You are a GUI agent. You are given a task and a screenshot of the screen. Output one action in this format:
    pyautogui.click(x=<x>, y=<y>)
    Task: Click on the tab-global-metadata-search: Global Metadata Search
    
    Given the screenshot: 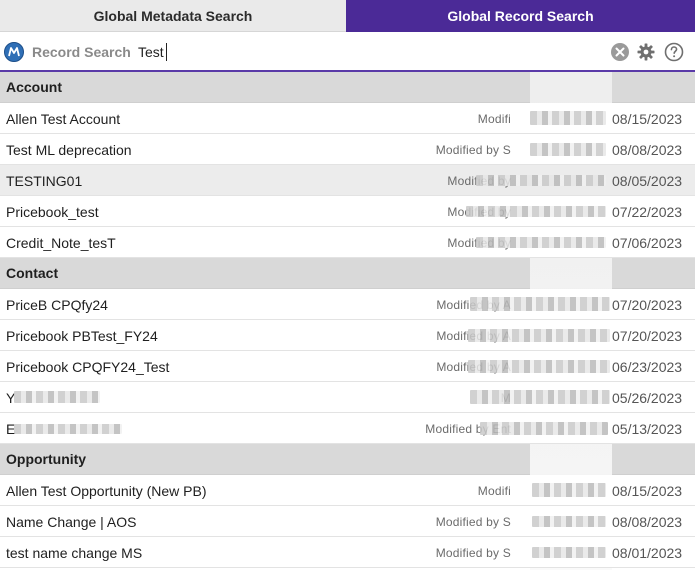 What is the action you would take?
    pyautogui.click(x=173, y=16)
    